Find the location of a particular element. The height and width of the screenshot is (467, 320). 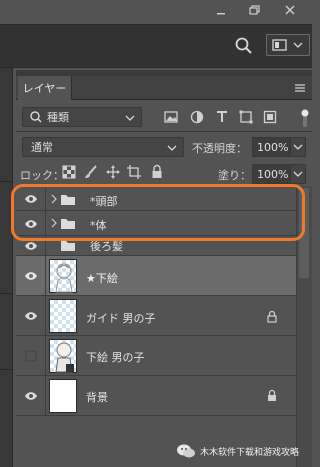

lock-image-button is located at coordinates (91, 172).